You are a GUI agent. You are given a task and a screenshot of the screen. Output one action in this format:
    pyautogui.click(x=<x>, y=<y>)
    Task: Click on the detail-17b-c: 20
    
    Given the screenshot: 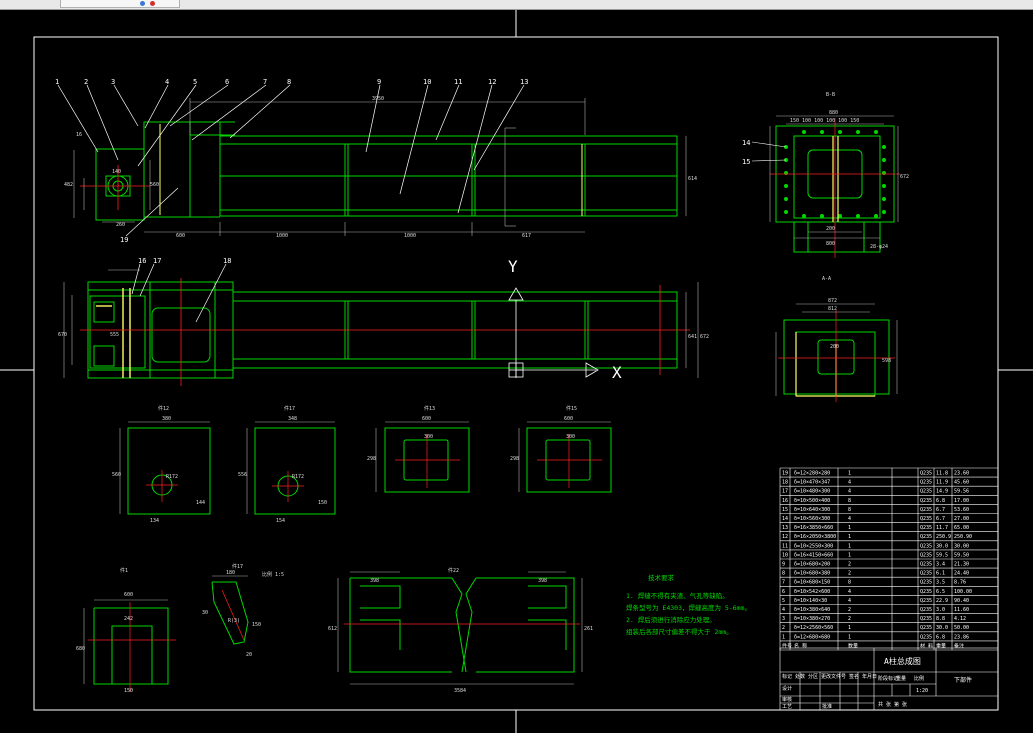 What is the action you would take?
    pyautogui.click(x=249, y=655)
    